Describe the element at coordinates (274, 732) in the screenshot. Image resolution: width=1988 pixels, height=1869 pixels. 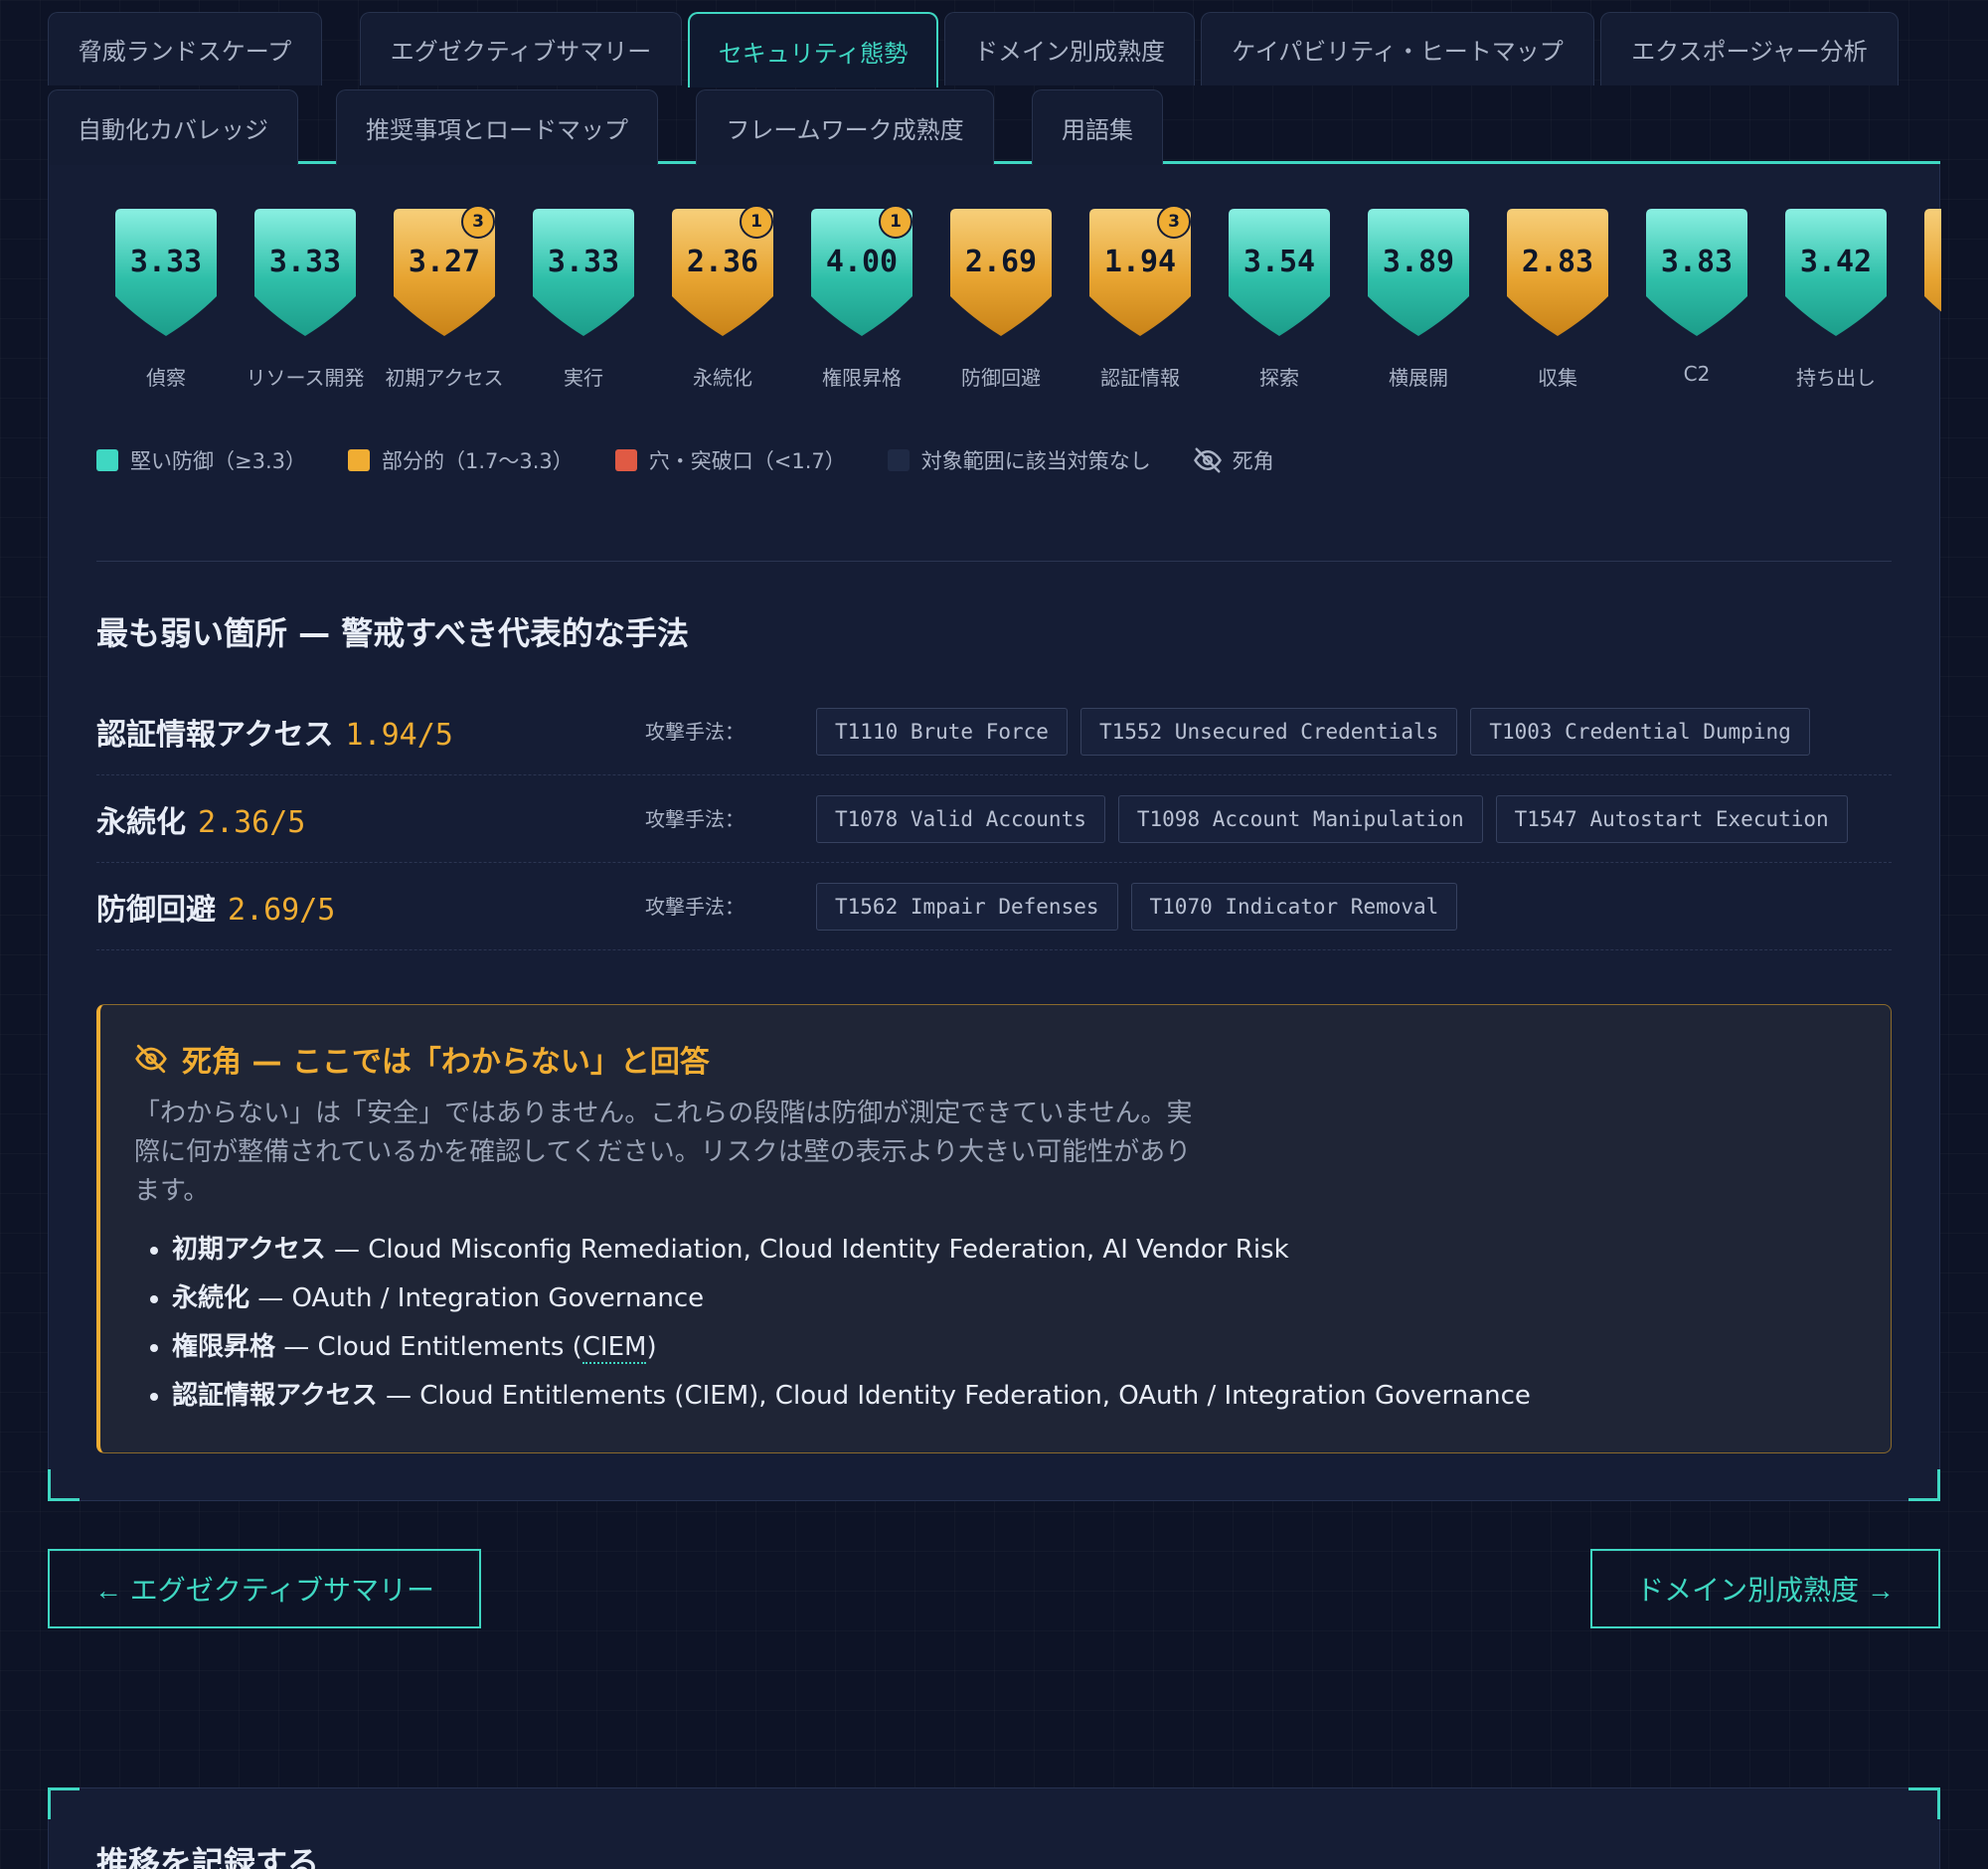
I see `weak-stage-name: 認証情報アクセス 1.94/5` at that location.